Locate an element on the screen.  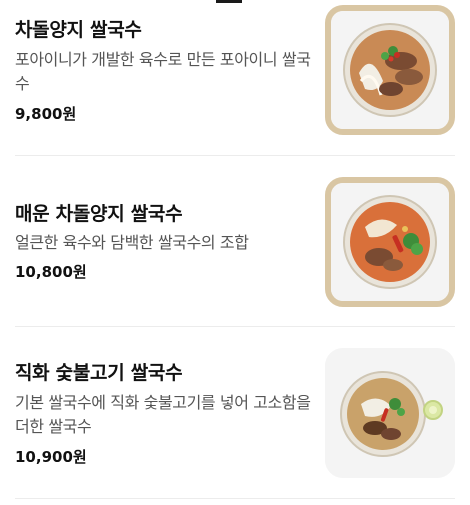
menu-item-name: 차돌양지 쌀국수 is located at coordinates (78, 30).